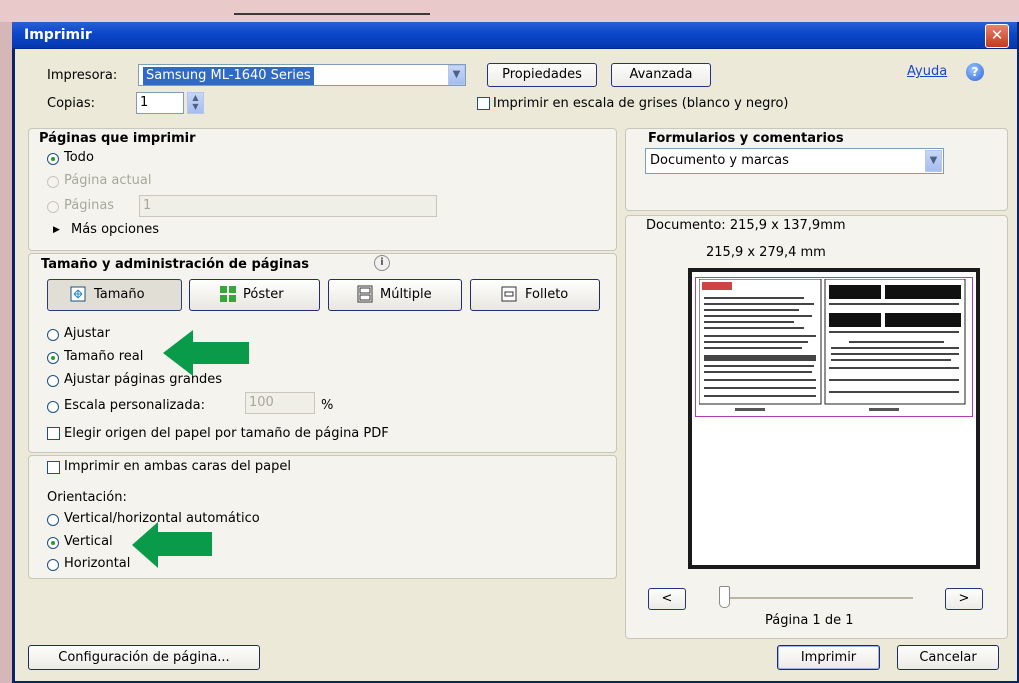 The height and width of the screenshot is (683, 1019). What do you see at coordinates (53, 381) in the screenshot?
I see `radio-shrink-large` at bounding box center [53, 381].